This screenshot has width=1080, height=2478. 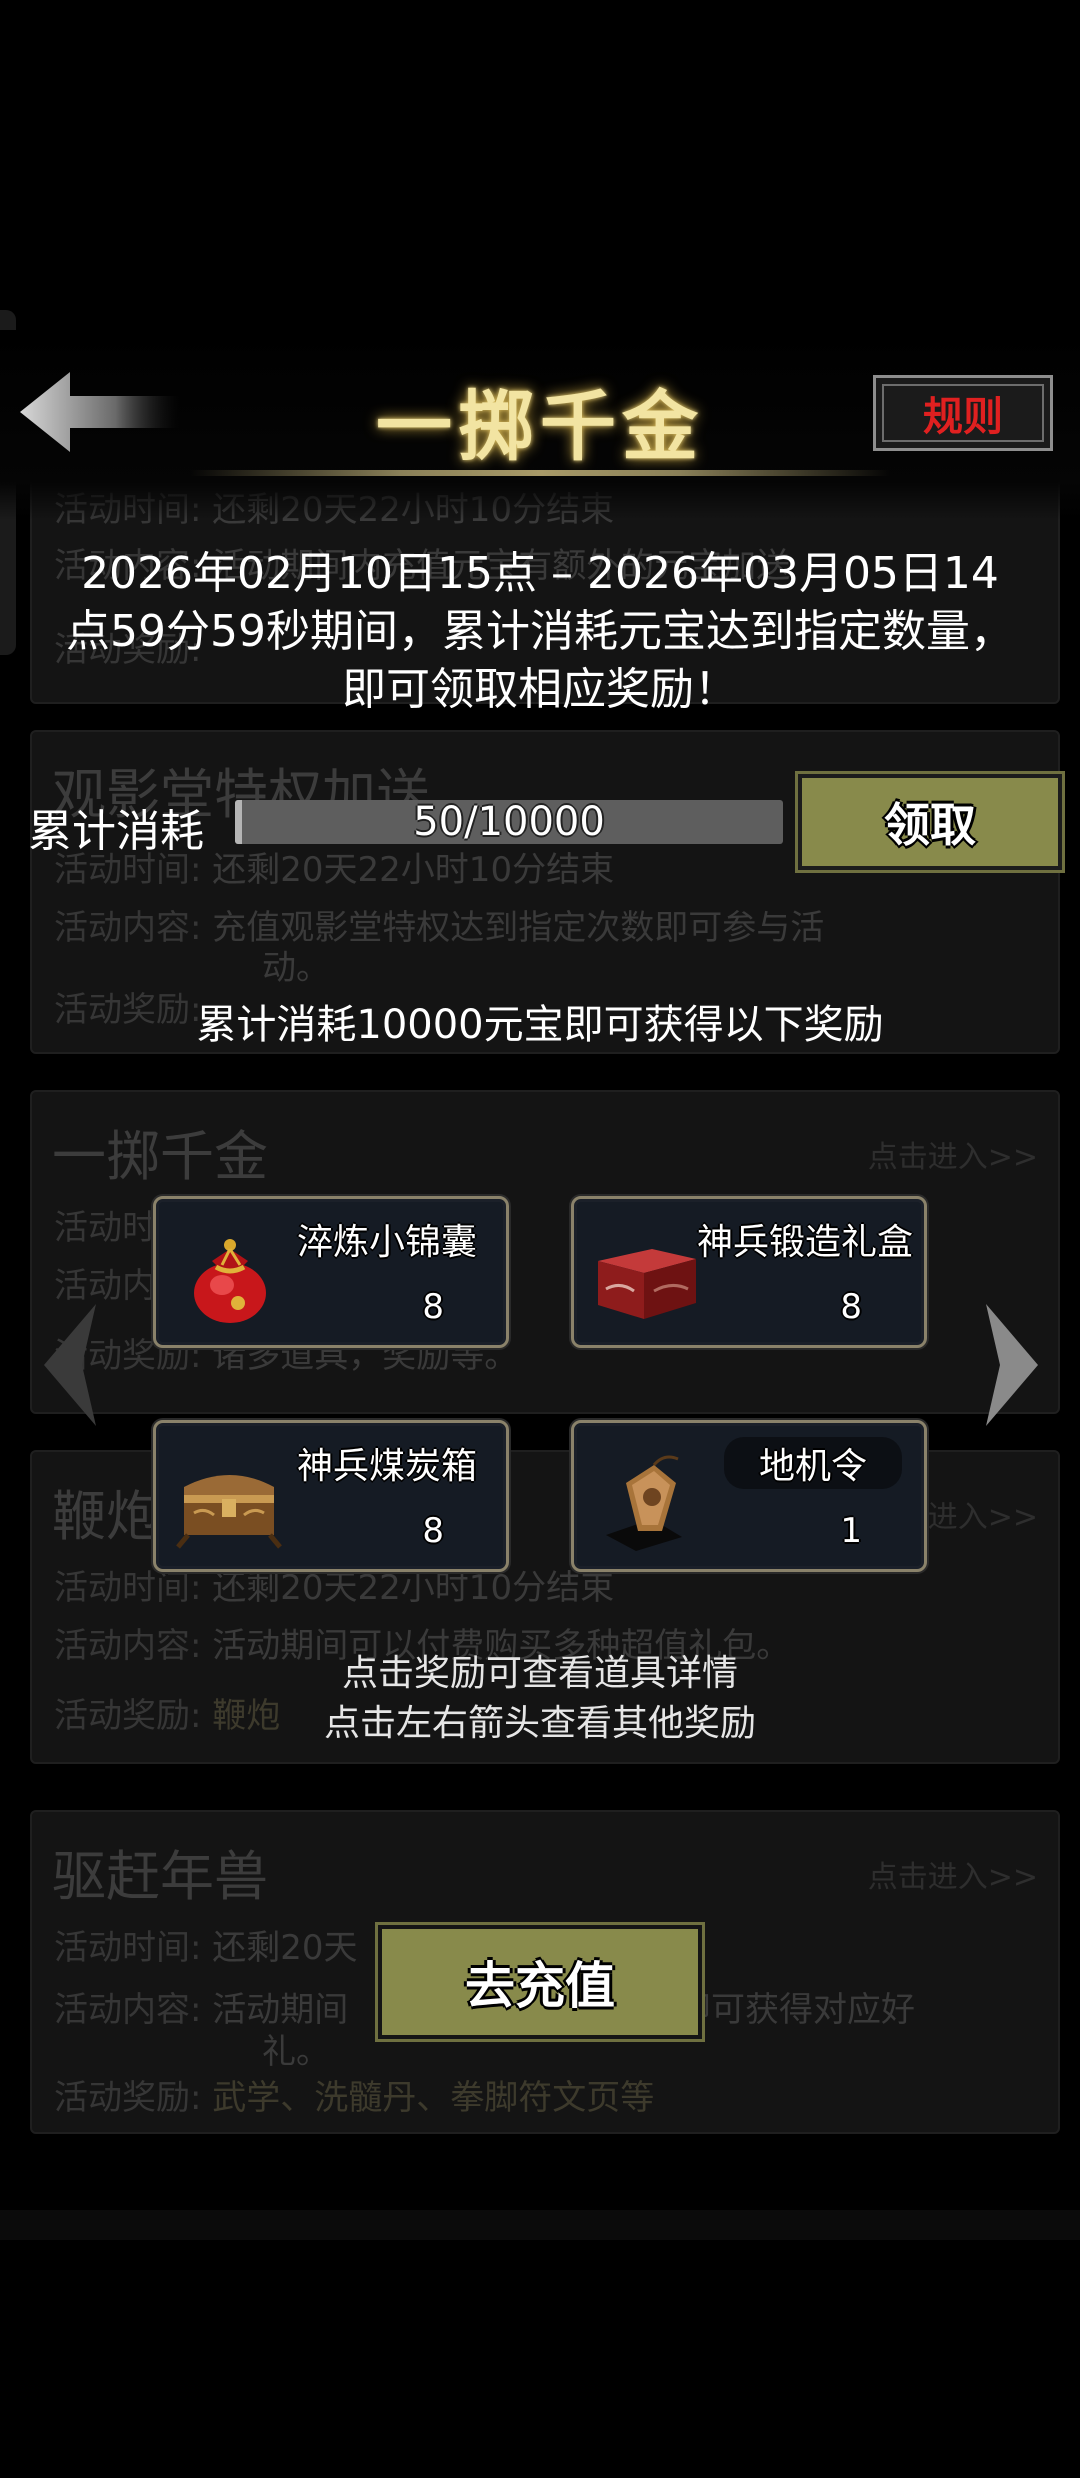 What do you see at coordinates (644, 1503) in the screenshot?
I see `token-tablet-icon` at bounding box center [644, 1503].